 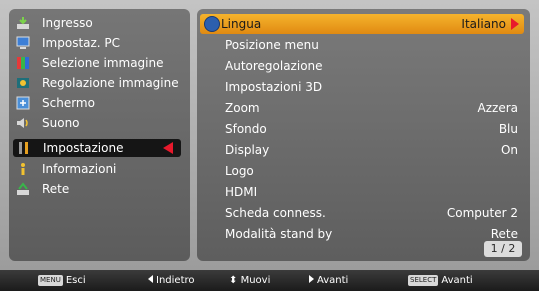 I want to click on exit-label: Esci, so click(x=75, y=280).